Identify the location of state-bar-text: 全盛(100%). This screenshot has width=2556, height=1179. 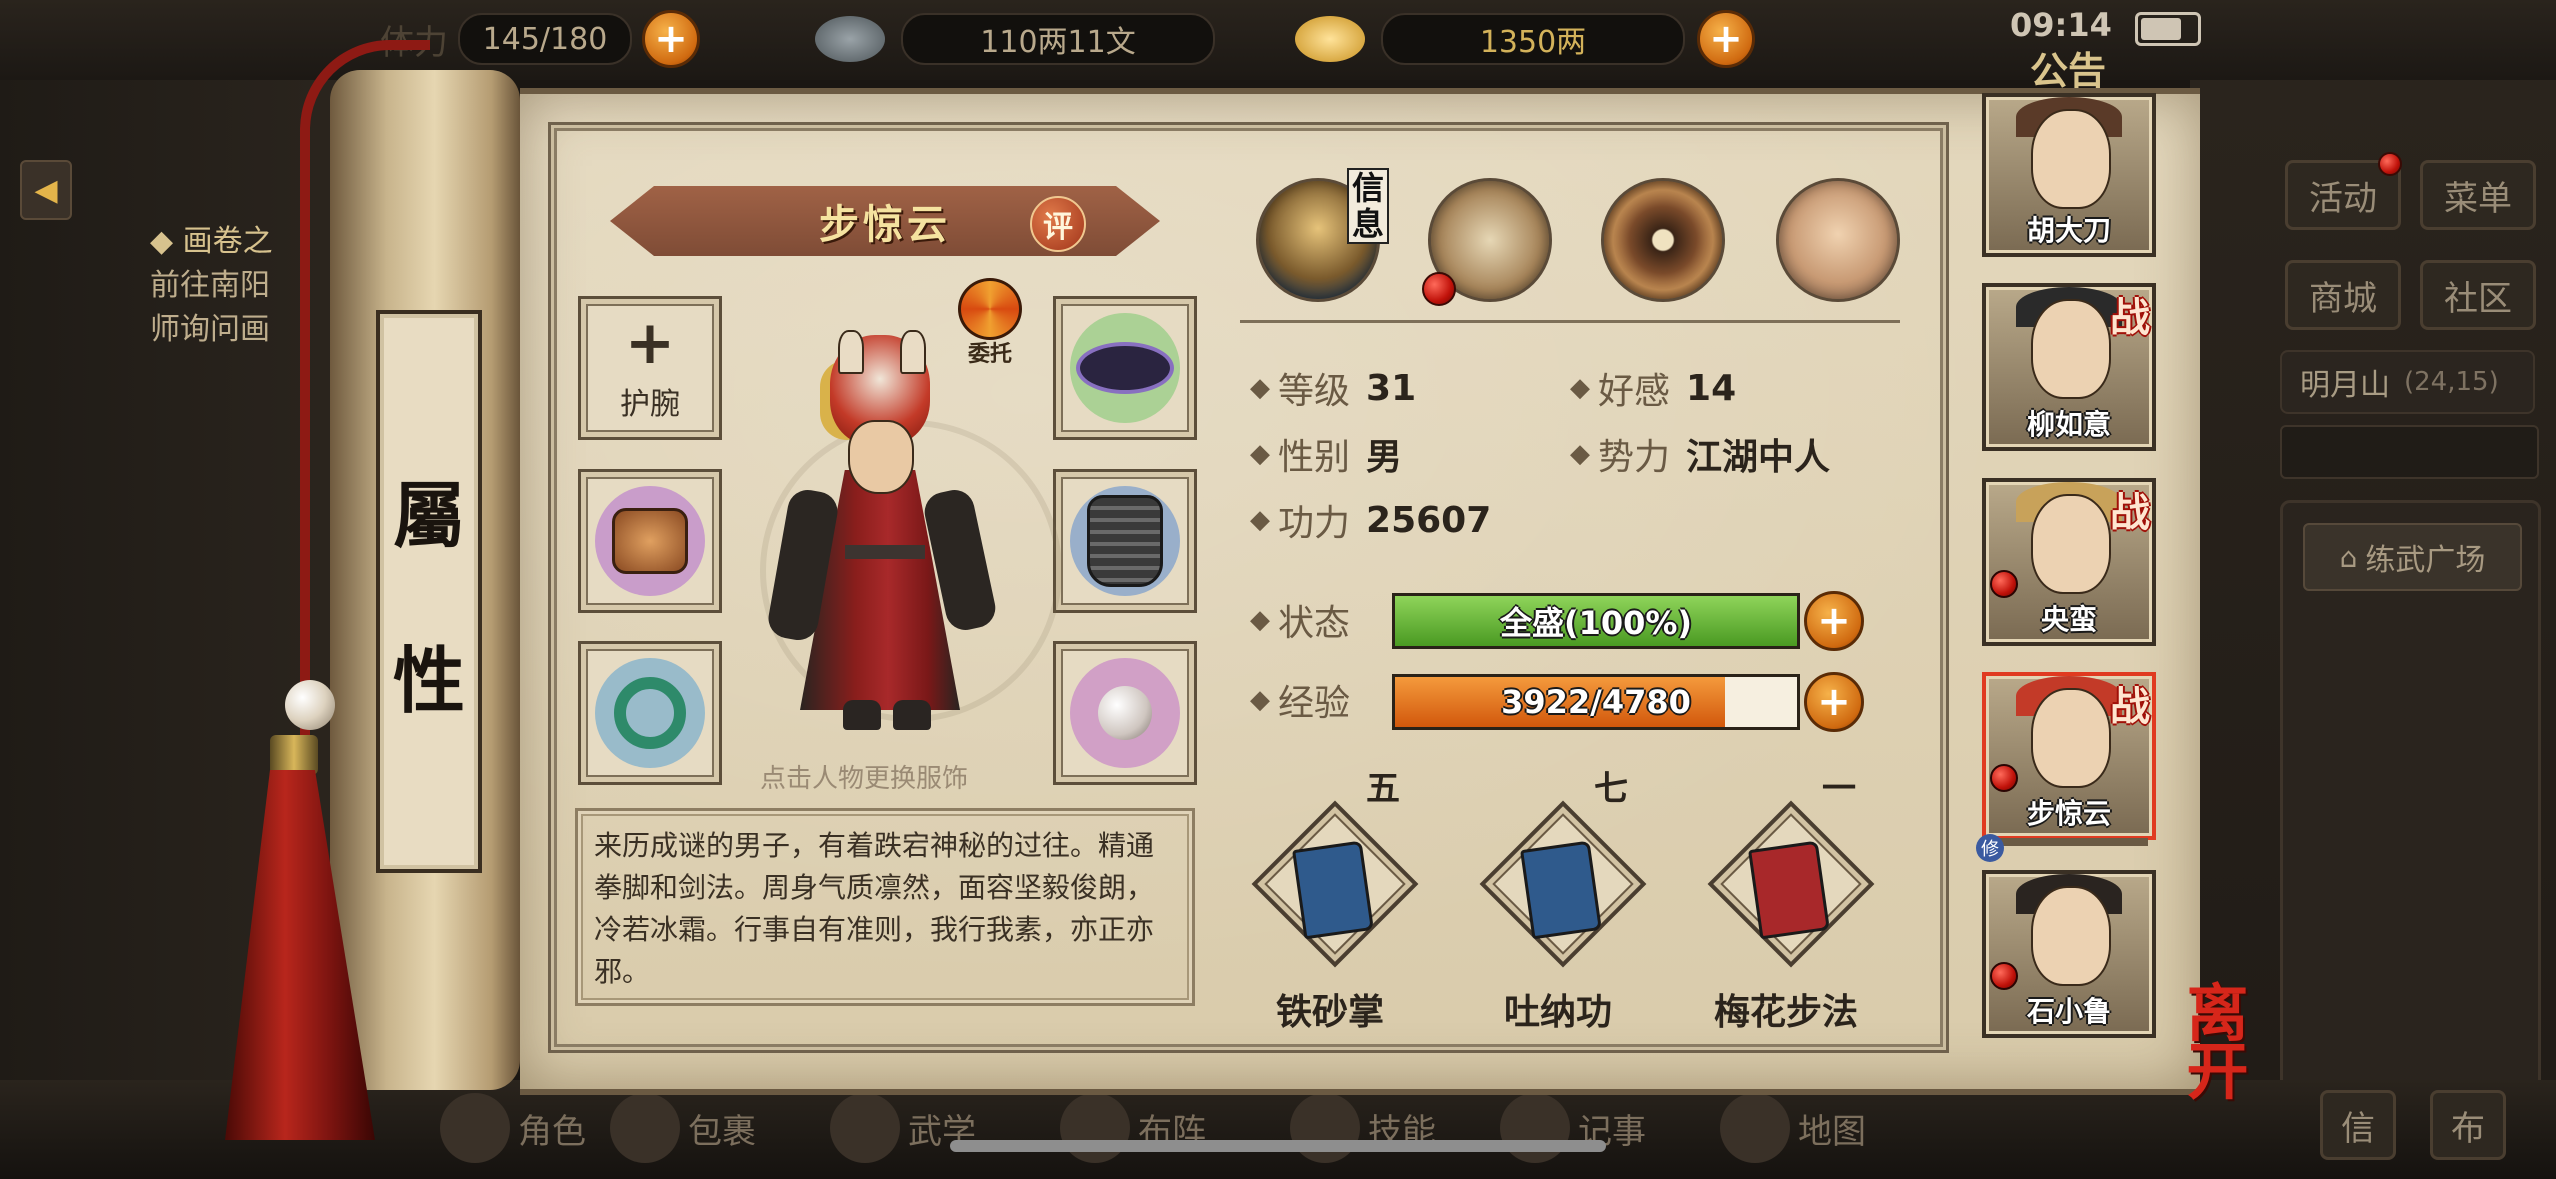
(1596, 623).